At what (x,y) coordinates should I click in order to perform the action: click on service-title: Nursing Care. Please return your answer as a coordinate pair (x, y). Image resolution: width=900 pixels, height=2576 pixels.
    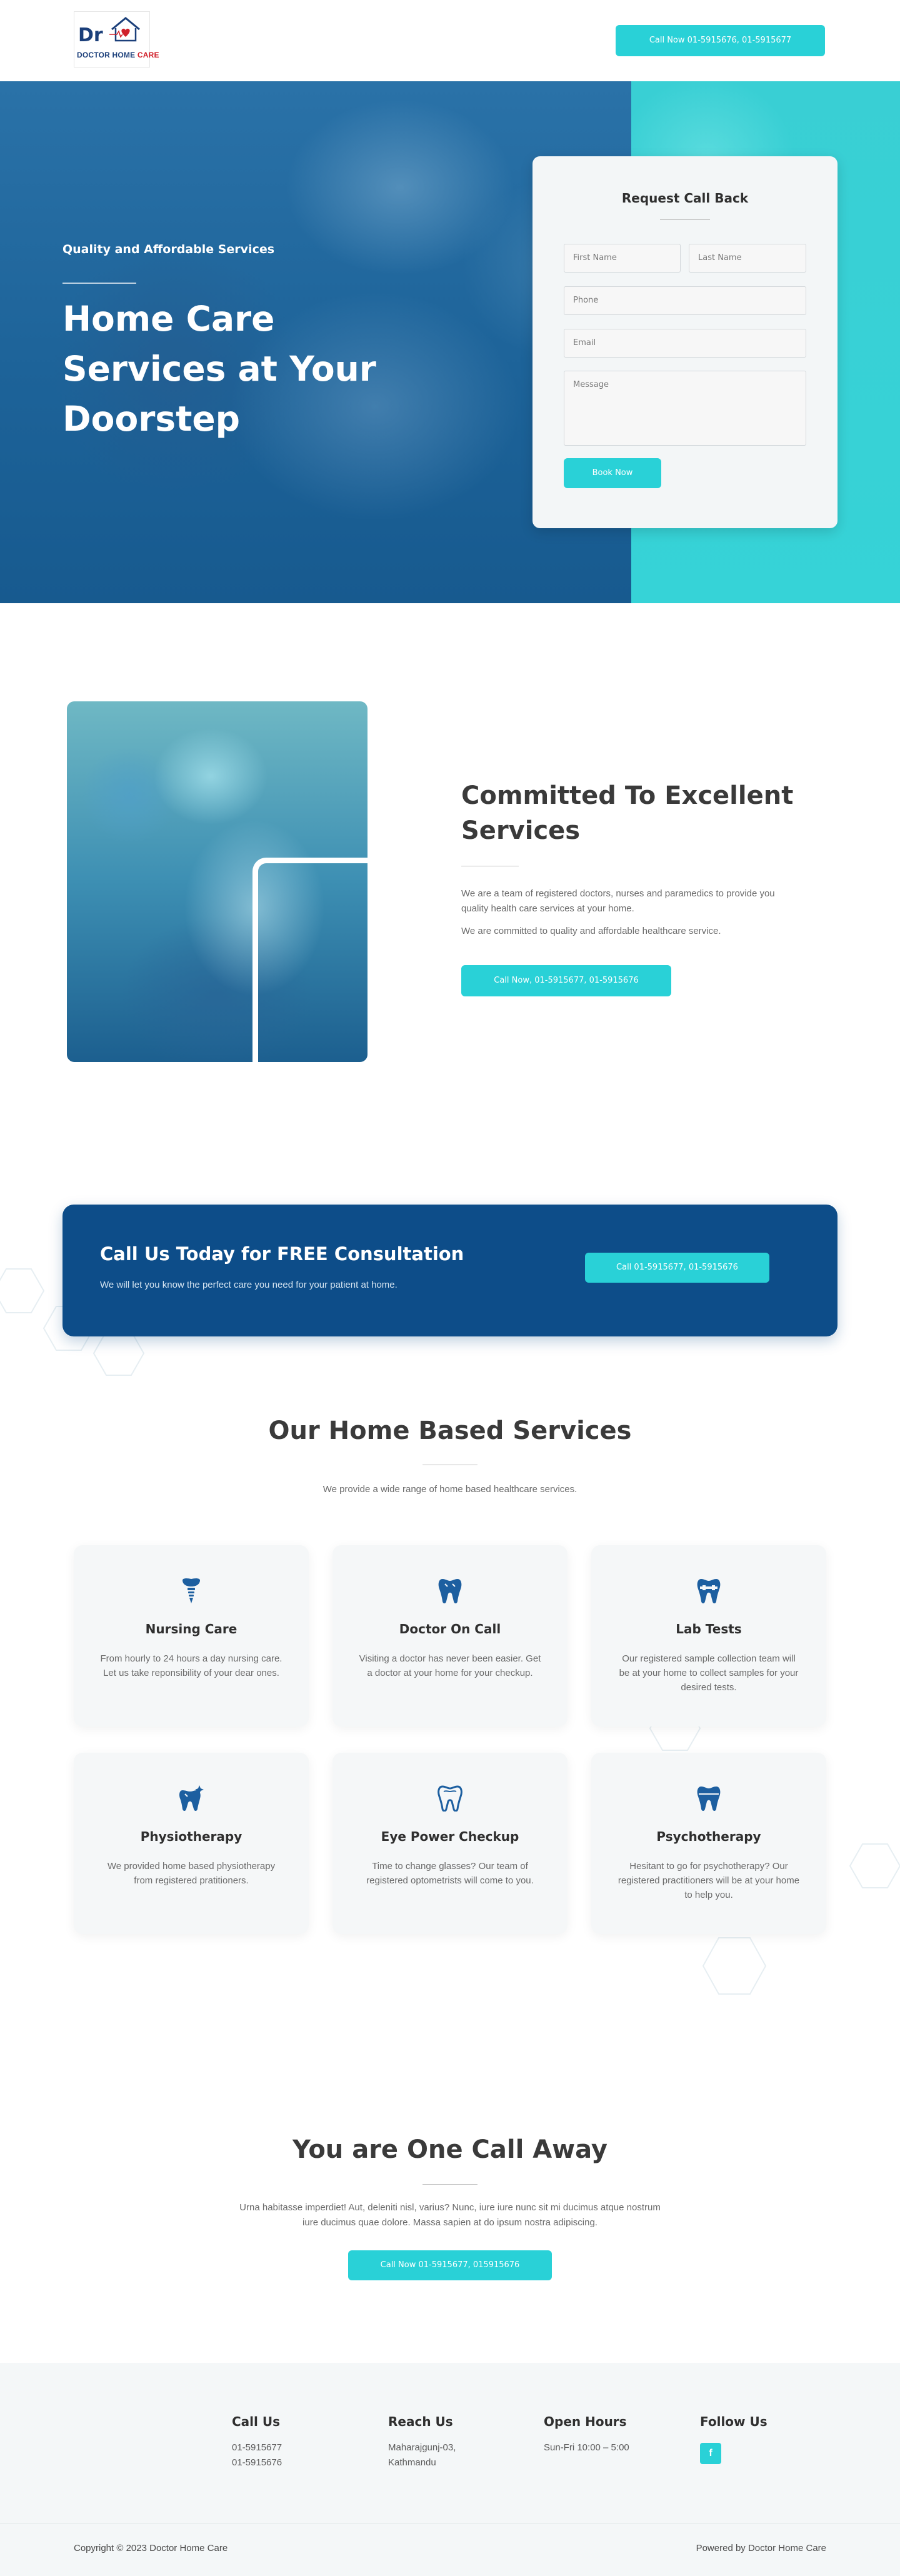
    Looking at the image, I should click on (192, 1628).